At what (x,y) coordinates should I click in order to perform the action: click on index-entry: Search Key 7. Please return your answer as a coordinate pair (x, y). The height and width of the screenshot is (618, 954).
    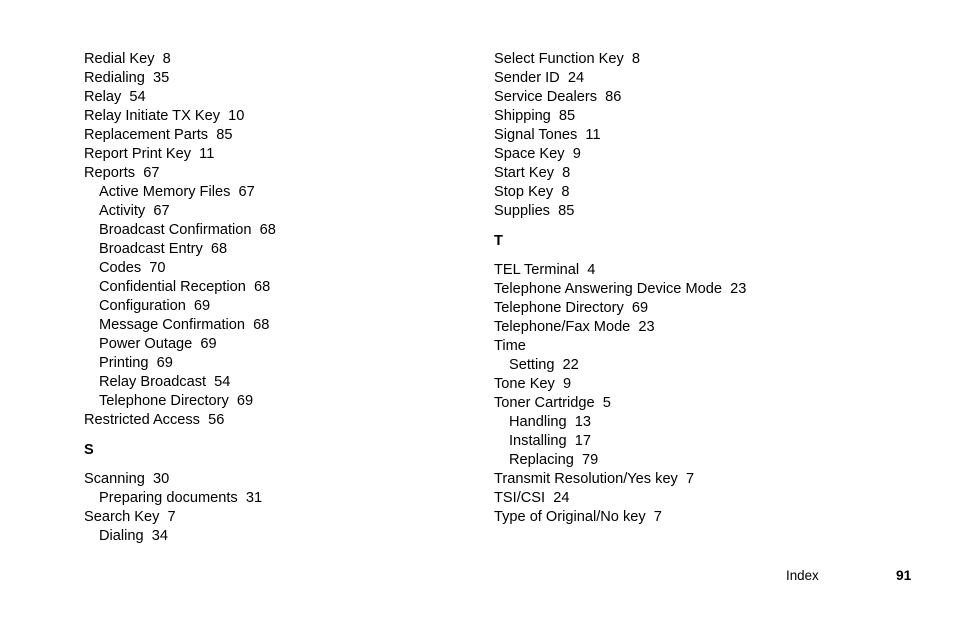
    Looking at the image, I should click on (279, 517).